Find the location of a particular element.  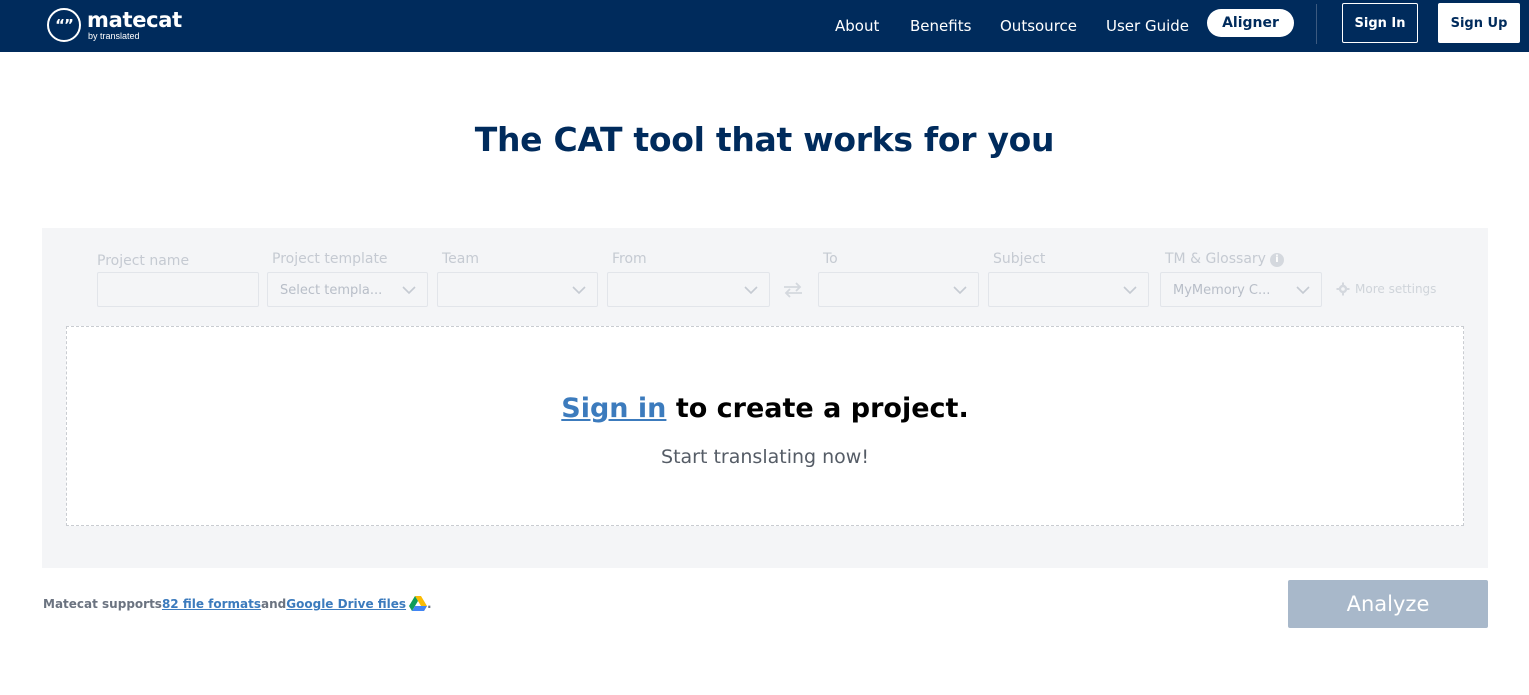

source-language-select is located at coordinates (688, 289).